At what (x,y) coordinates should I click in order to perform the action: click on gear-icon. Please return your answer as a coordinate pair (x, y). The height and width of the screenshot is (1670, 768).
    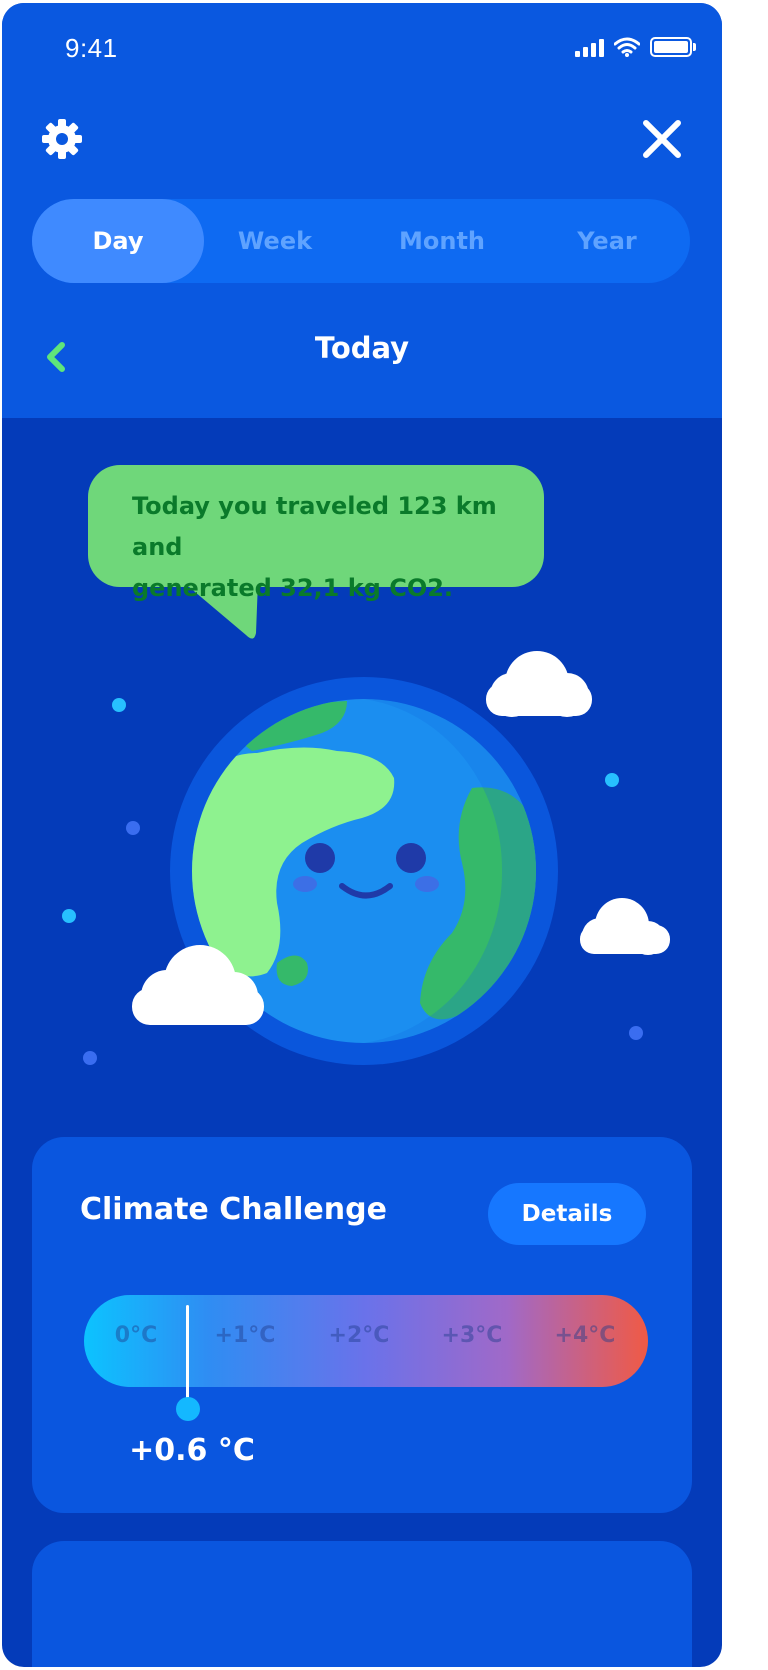
    Looking at the image, I should click on (62, 139).